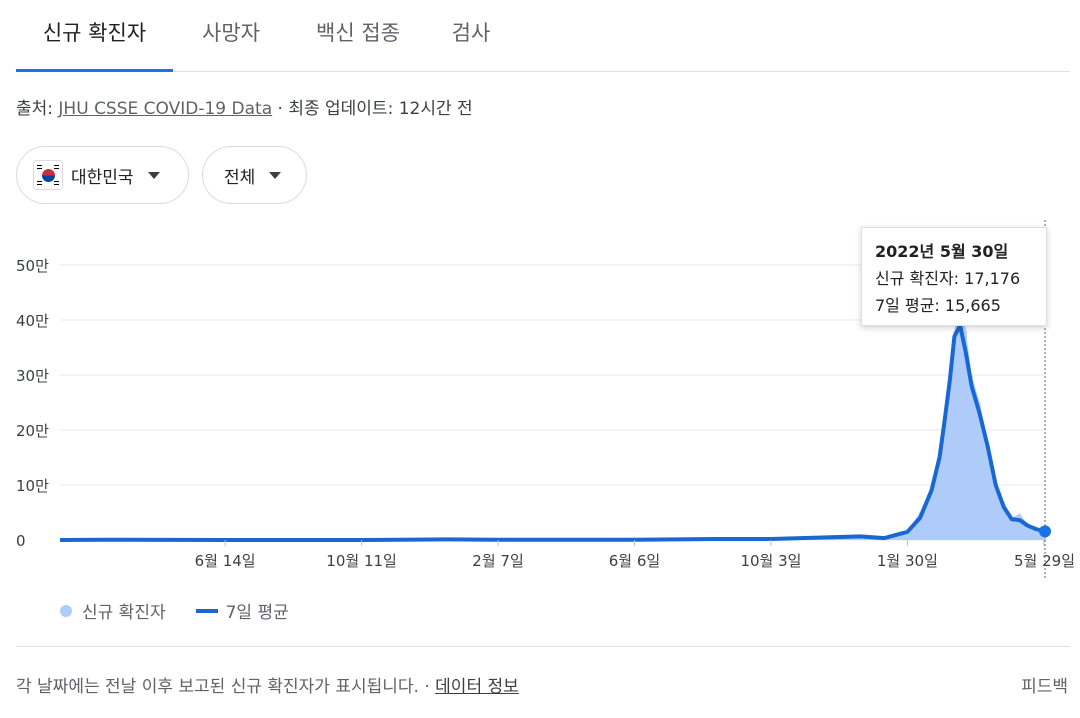 This screenshot has height=718, width=1080. What do you see at coordinates (942, 251) in the screenshot?
I see `tooltip-date: 2022년 5월 30일` at bounding box center [942, 251].